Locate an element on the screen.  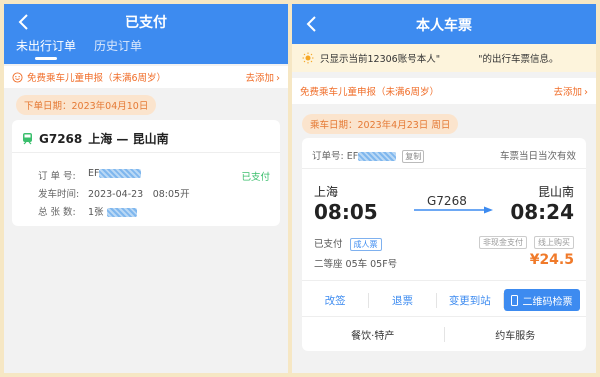
arrive-time: 08:24 is located at coordinates (542, 212).